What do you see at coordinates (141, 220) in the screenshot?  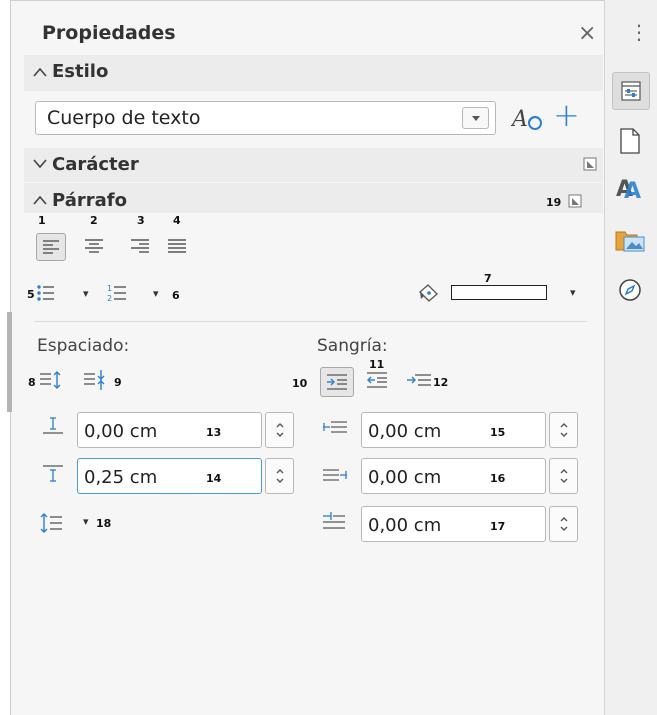 I see `label-3: 3` at bounding box center [141, 220].